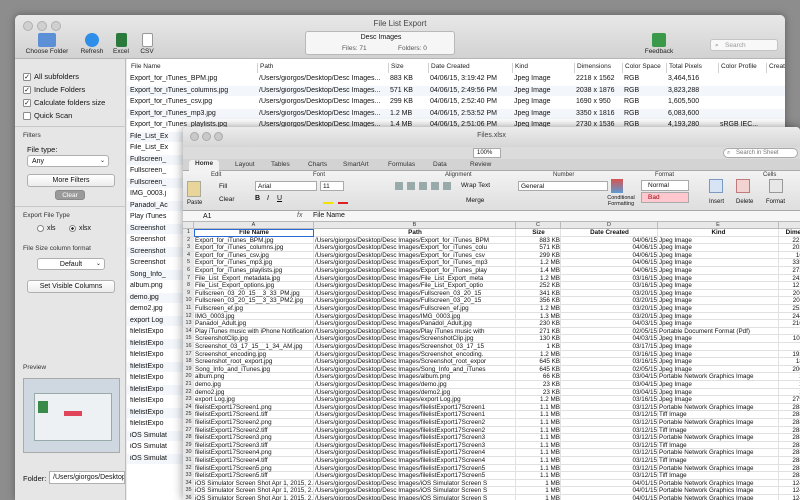 This screenshot has height=500, width=800. Describe the element at coordinates (790, 309) in the screenshot. I see `sheet-cell: 2538 x 1422` at that location.